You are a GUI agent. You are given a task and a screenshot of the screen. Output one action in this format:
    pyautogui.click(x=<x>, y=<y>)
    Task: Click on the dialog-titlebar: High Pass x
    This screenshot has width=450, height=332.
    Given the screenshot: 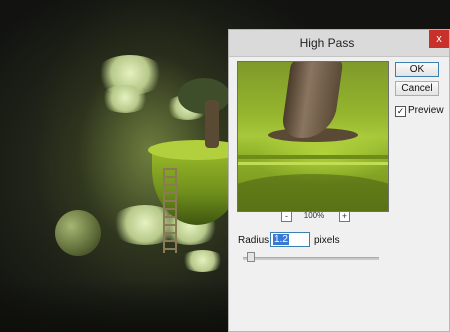 What is the action you would take?
    pyautogui.click(x=339, y=43)
    